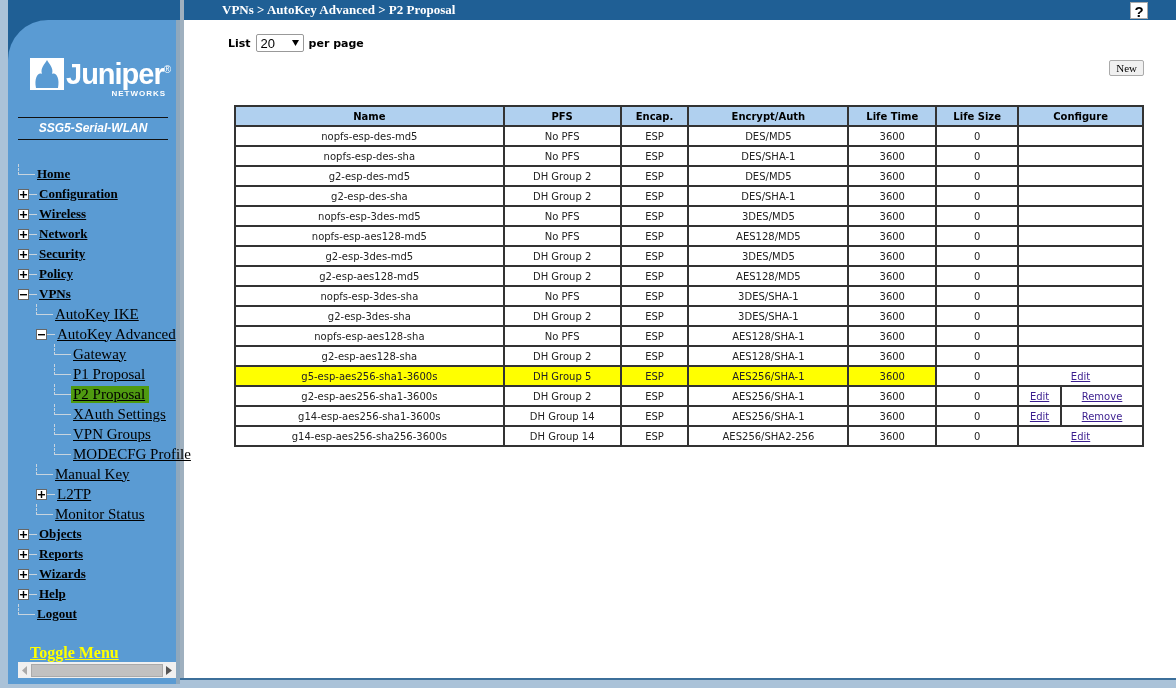  Describe the element at coordinates (120, 414) in the screenshot. I see `menu-item: XAuth Settings` at that location.